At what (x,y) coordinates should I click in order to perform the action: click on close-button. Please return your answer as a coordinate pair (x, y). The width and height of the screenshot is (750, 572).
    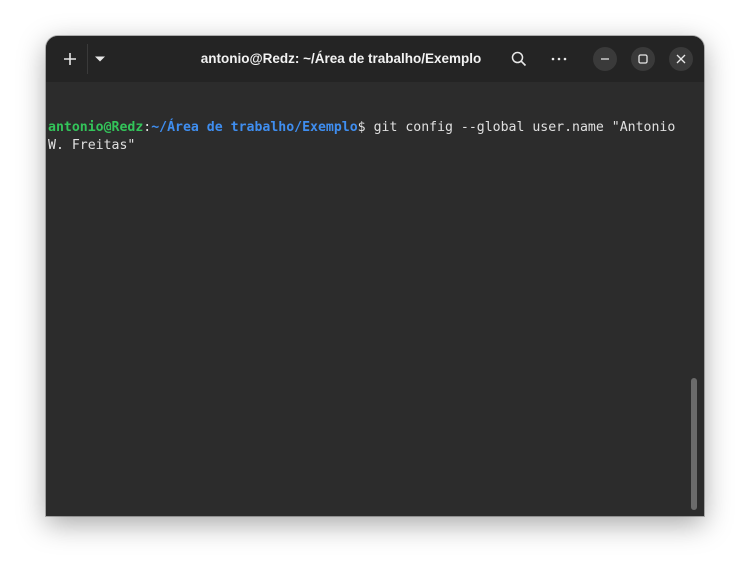
    Looking at the image, I should click on (681, 59).